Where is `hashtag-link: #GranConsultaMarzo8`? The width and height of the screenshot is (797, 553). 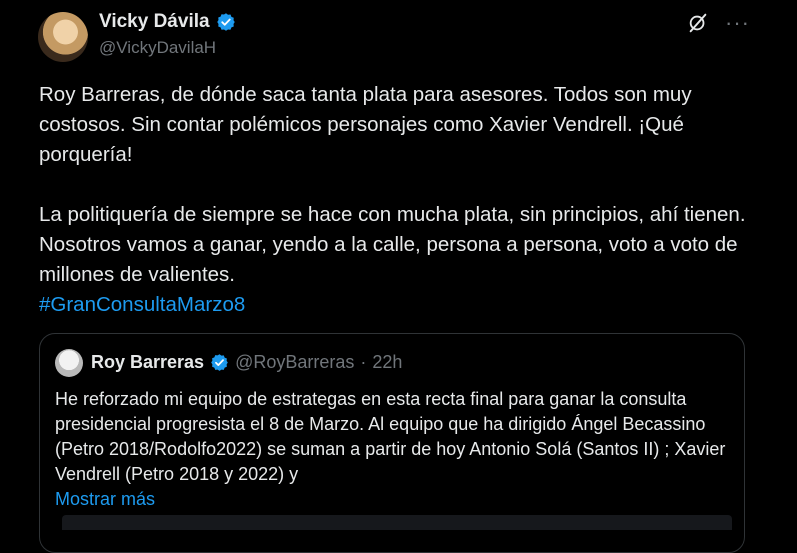 hashtag-link: #GranConsultaMarzo8 is located at coordinates (399, 305).